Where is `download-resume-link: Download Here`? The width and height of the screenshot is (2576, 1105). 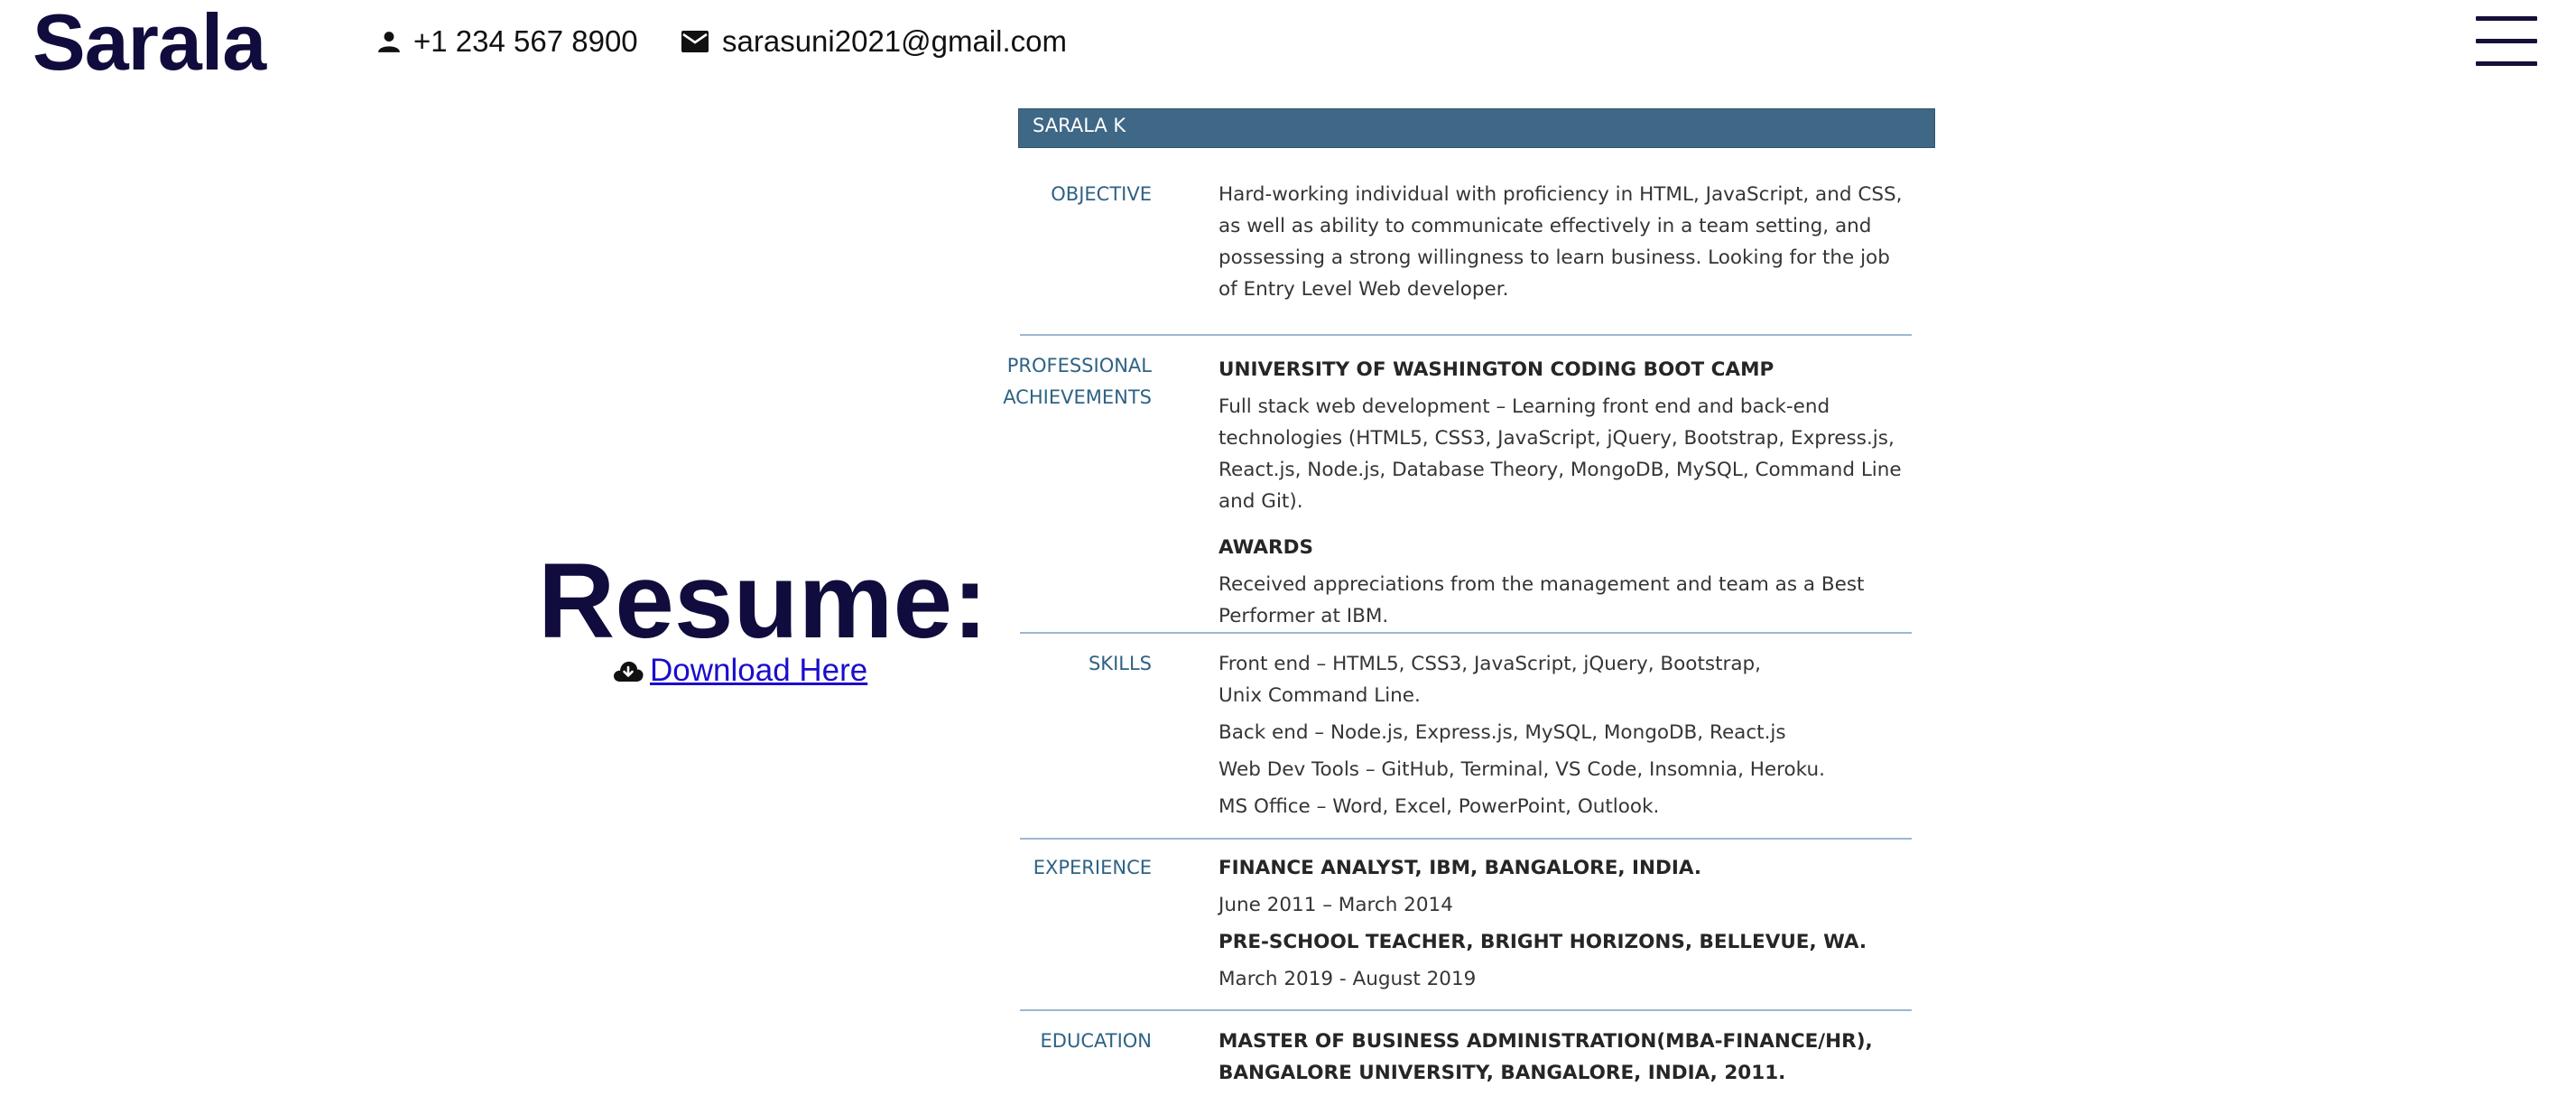
download-resume-link: Download Here is located at coordinates (759, 671).